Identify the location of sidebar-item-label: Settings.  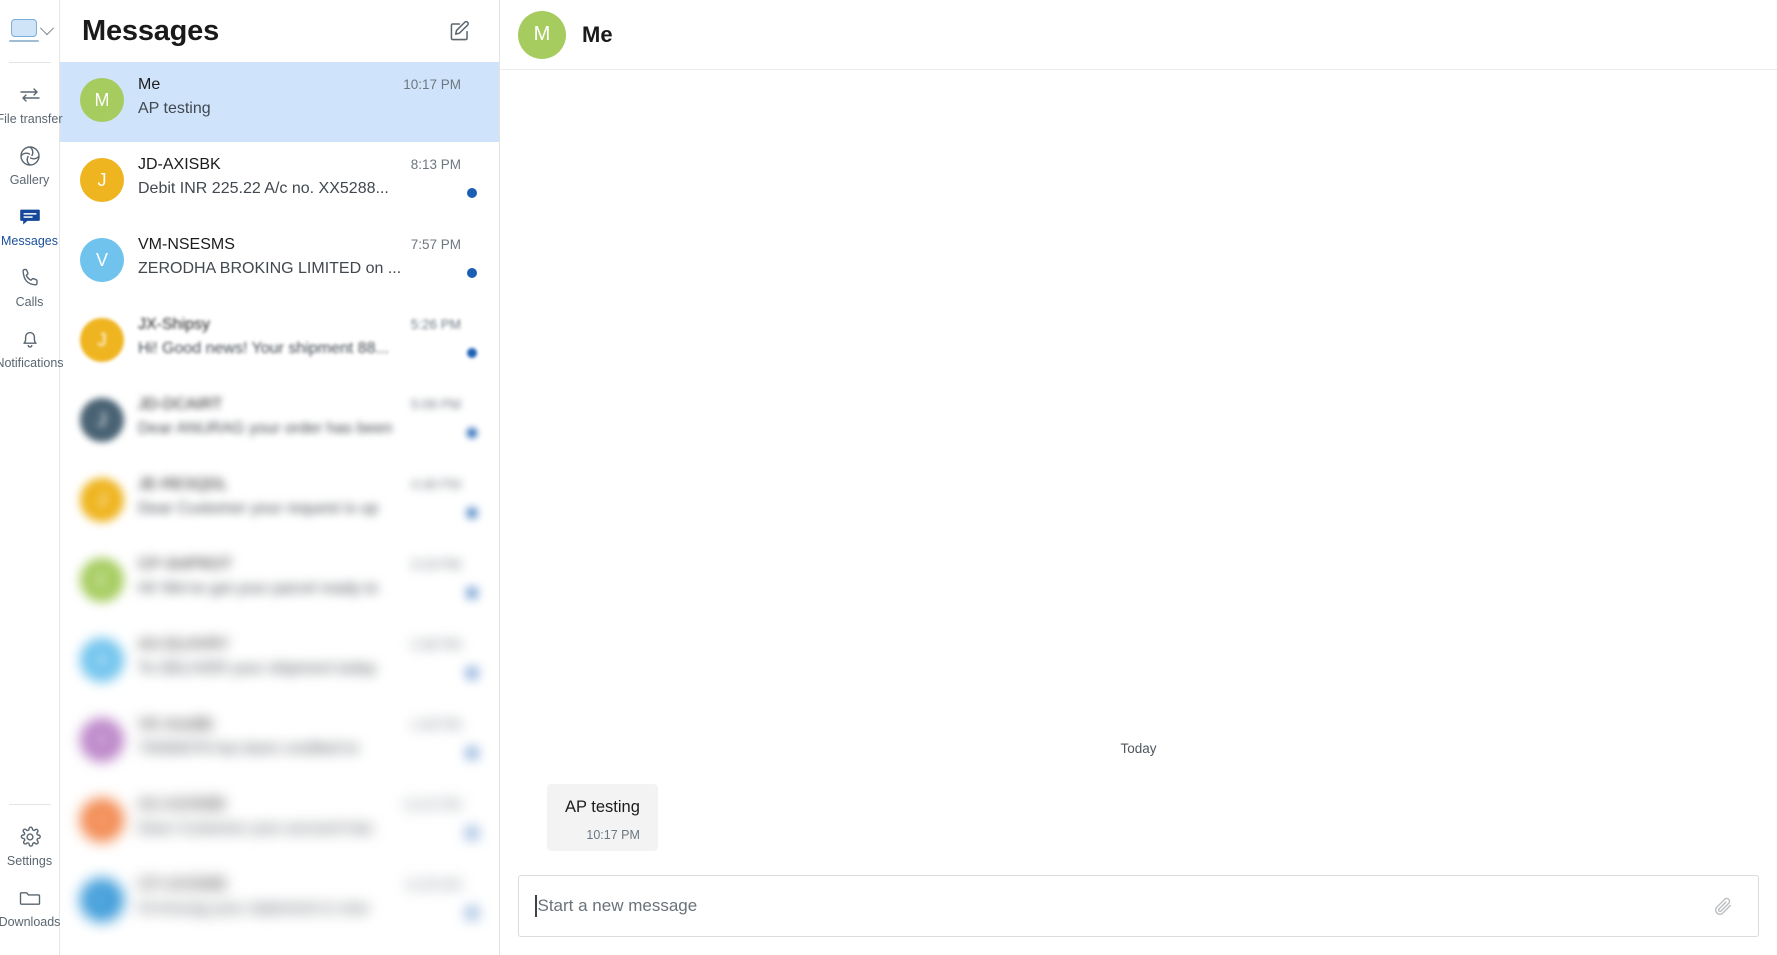
(29, 861).